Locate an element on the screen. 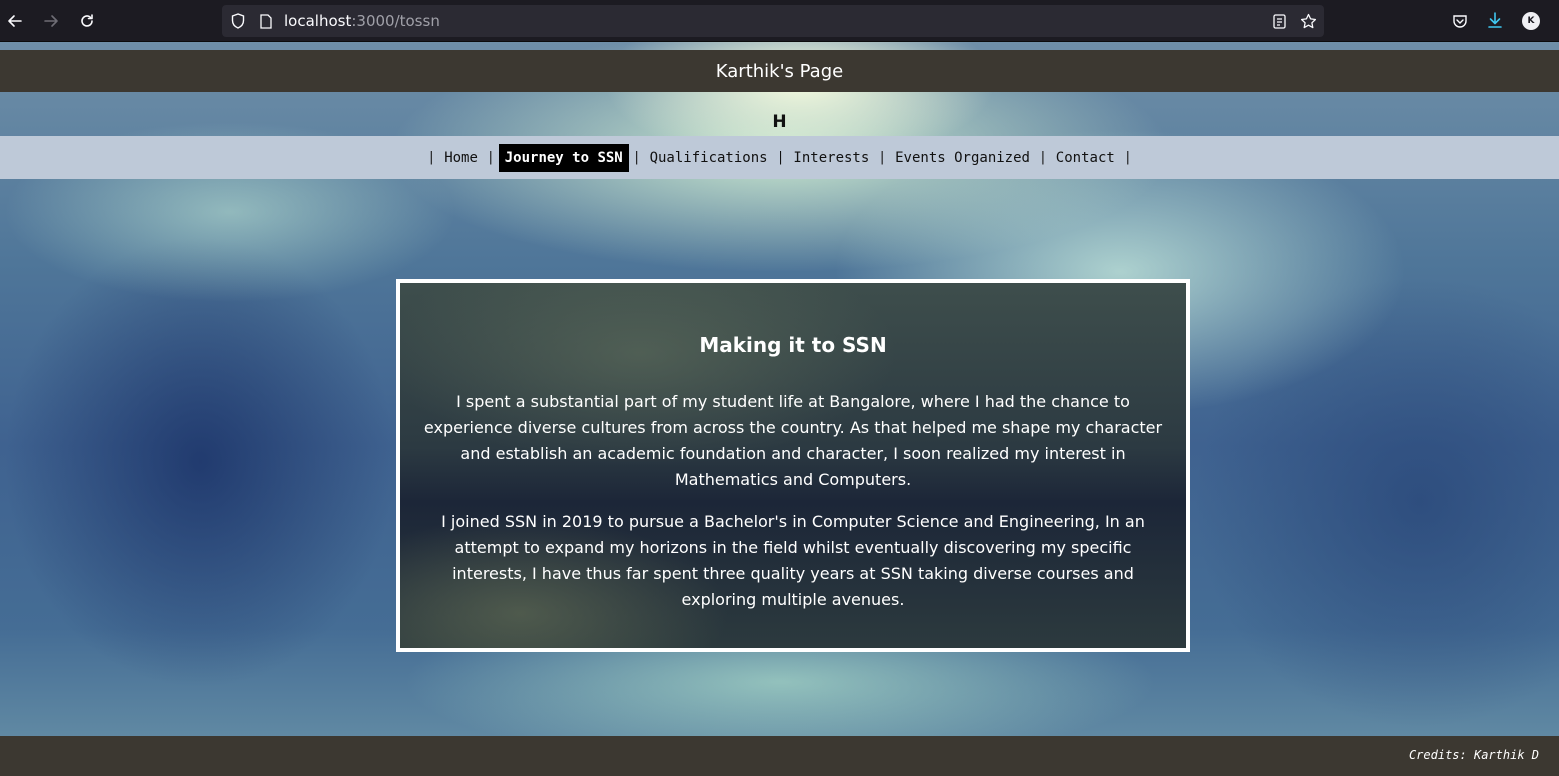 The width and height of the screenshot is (1559, 776). nav-link-events-organized: Events Organized is located at coordinates (962, 158).